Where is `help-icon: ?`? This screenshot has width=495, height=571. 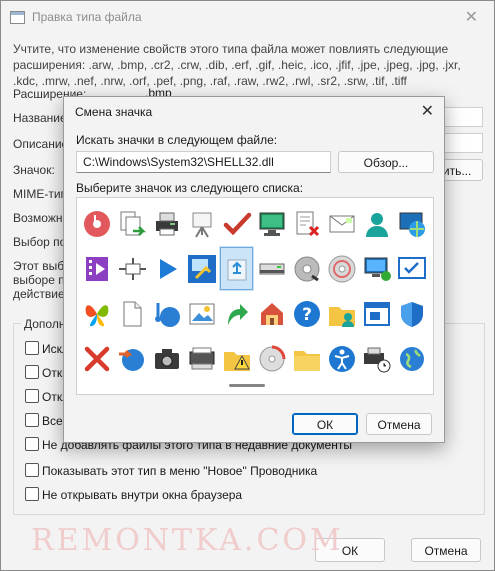
help-icon: ? is located at coordinates (306, 313).